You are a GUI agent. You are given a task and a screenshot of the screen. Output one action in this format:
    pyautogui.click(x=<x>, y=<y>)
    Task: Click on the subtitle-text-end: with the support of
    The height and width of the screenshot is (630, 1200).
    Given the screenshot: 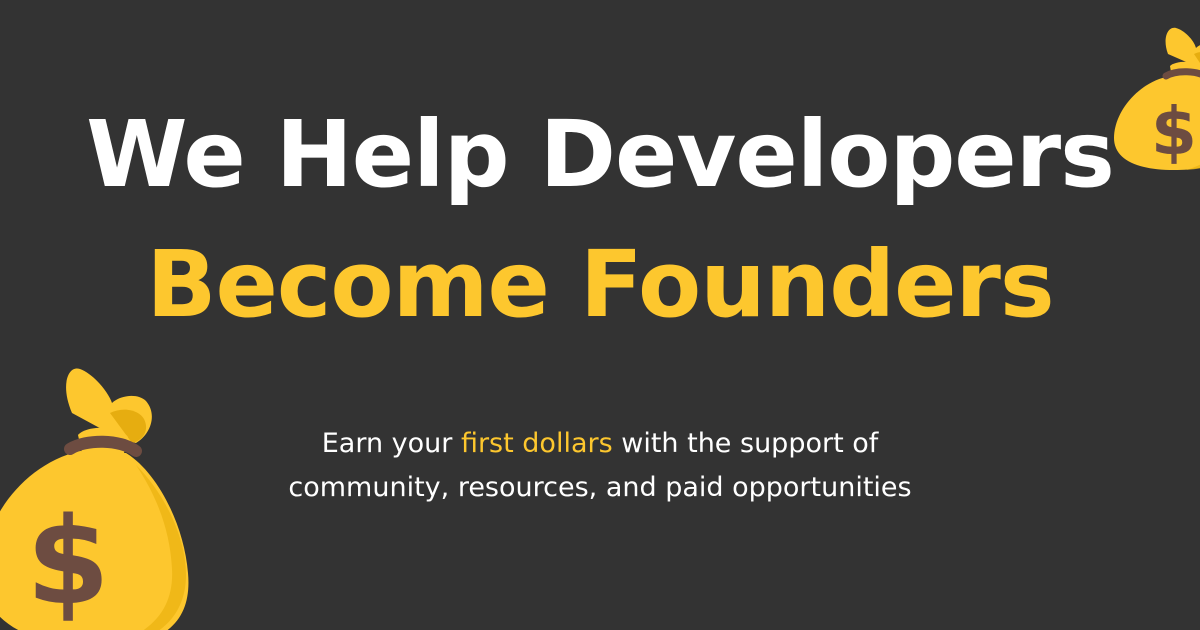 What is the action you would take?
    pyautogui.click(x=745, y=443)
    